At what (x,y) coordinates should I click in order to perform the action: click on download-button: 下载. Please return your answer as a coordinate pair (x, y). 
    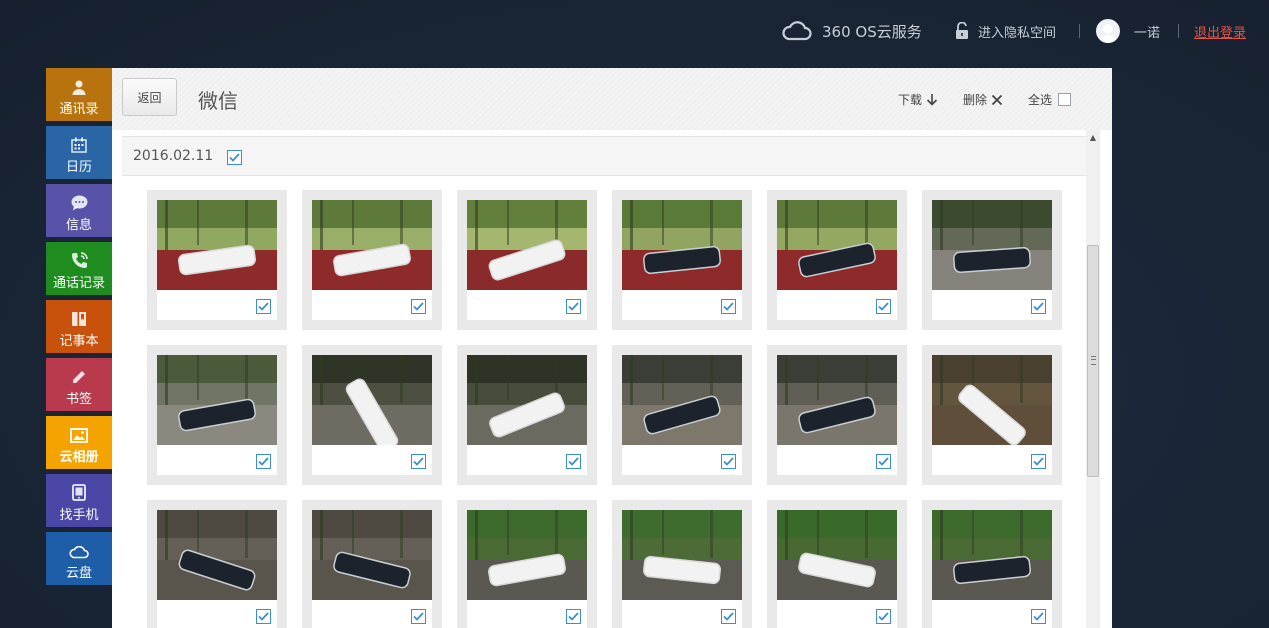
    Looking at the image, I should click on (918, 99).